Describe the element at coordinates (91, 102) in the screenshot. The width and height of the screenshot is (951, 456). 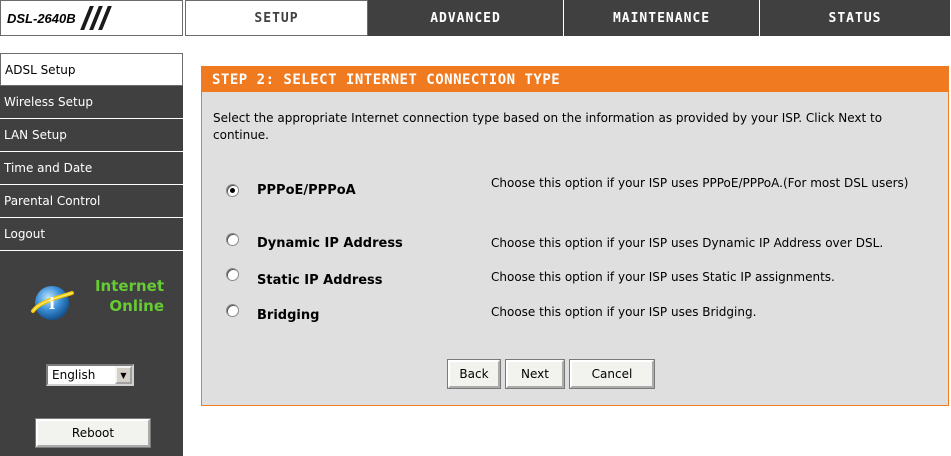
I see `sidebar-item-wireless-setup: Wireless Setup` at that location.